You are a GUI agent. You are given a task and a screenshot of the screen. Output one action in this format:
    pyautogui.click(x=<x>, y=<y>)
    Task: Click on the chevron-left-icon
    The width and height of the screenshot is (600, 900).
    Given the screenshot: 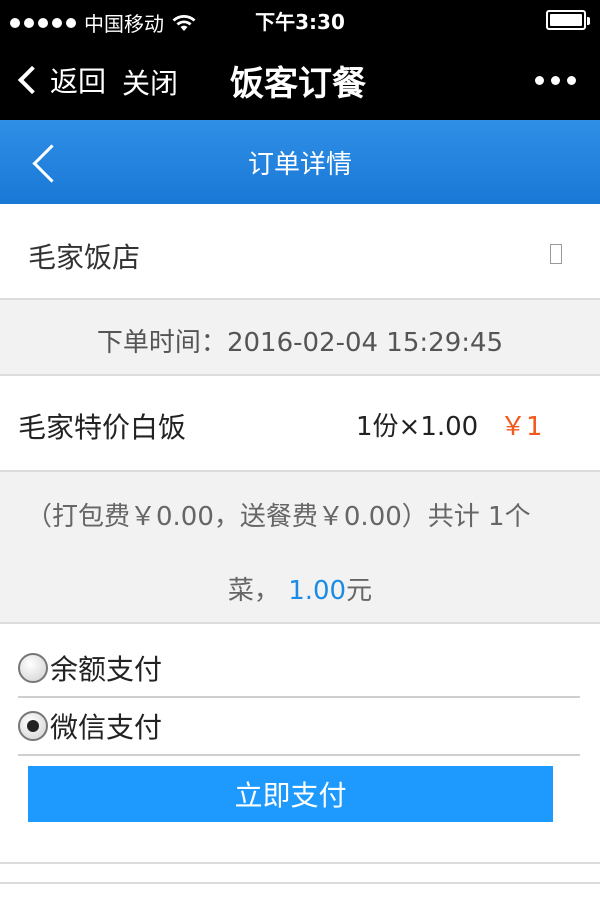 What is the action you would take?
    pyautogui.click(x=32, y=80)
    